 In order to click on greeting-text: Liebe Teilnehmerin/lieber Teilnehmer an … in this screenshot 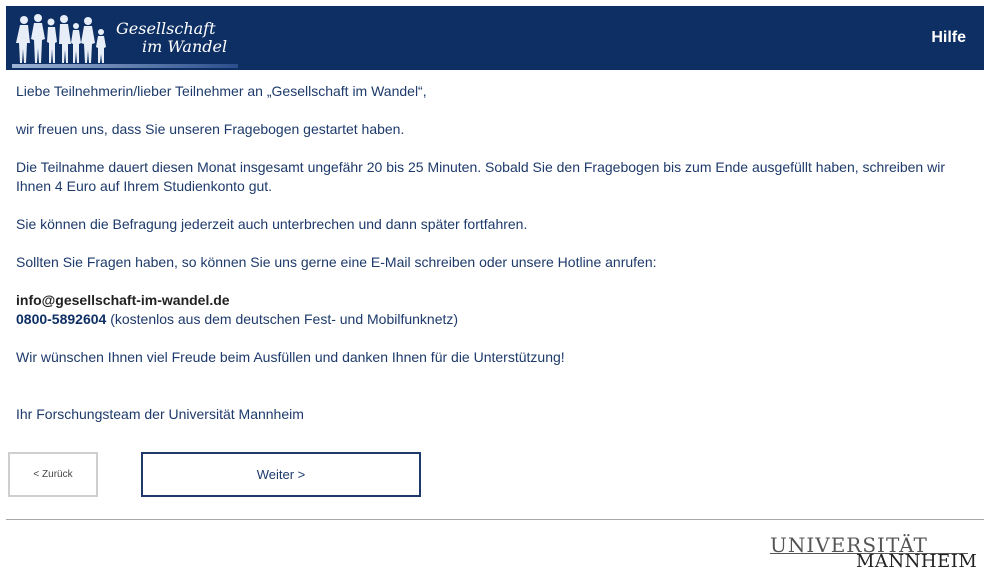, I will do `click(221, 91)`.